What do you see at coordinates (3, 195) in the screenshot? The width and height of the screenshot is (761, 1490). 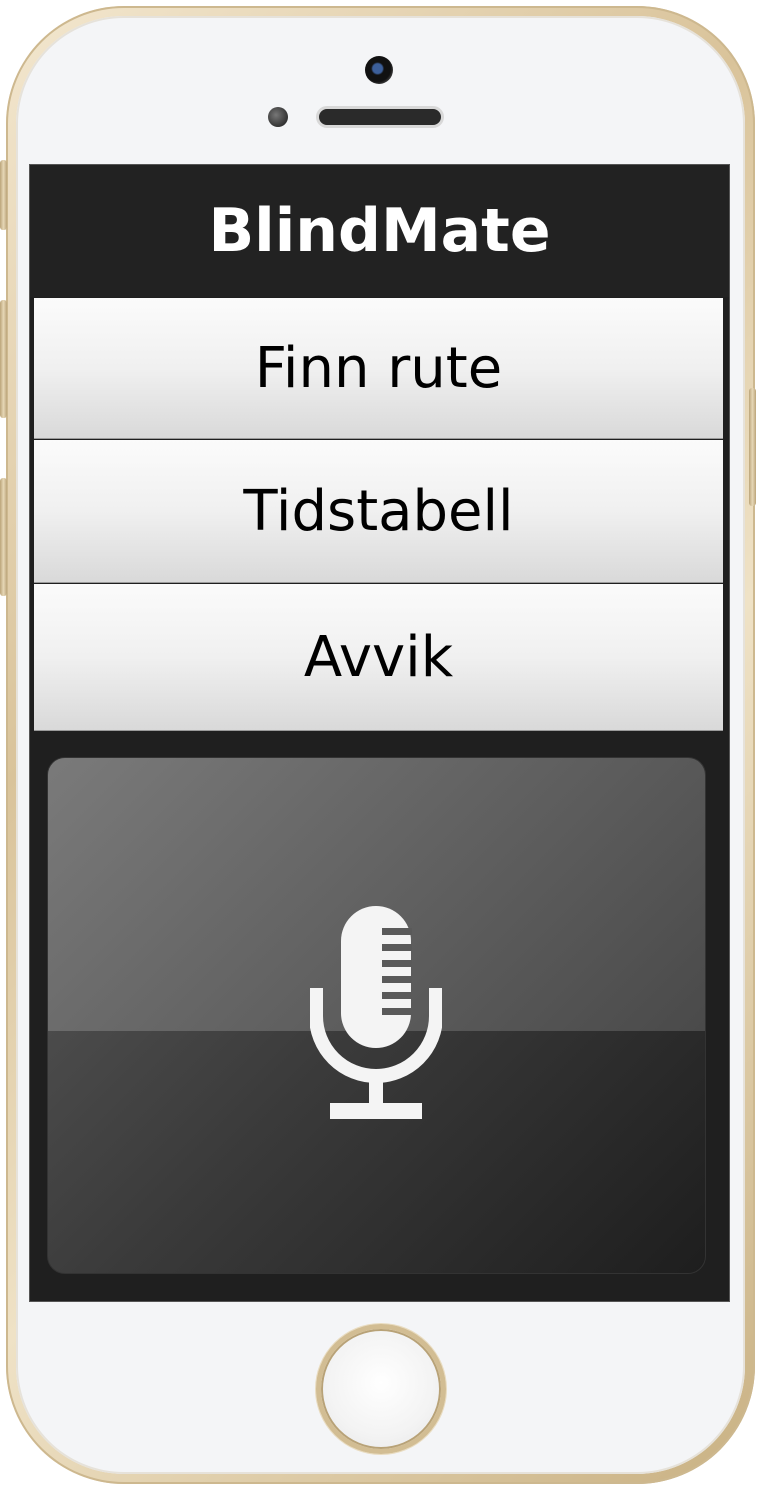 I see `mute-switch` at bounding box center [3, 195].